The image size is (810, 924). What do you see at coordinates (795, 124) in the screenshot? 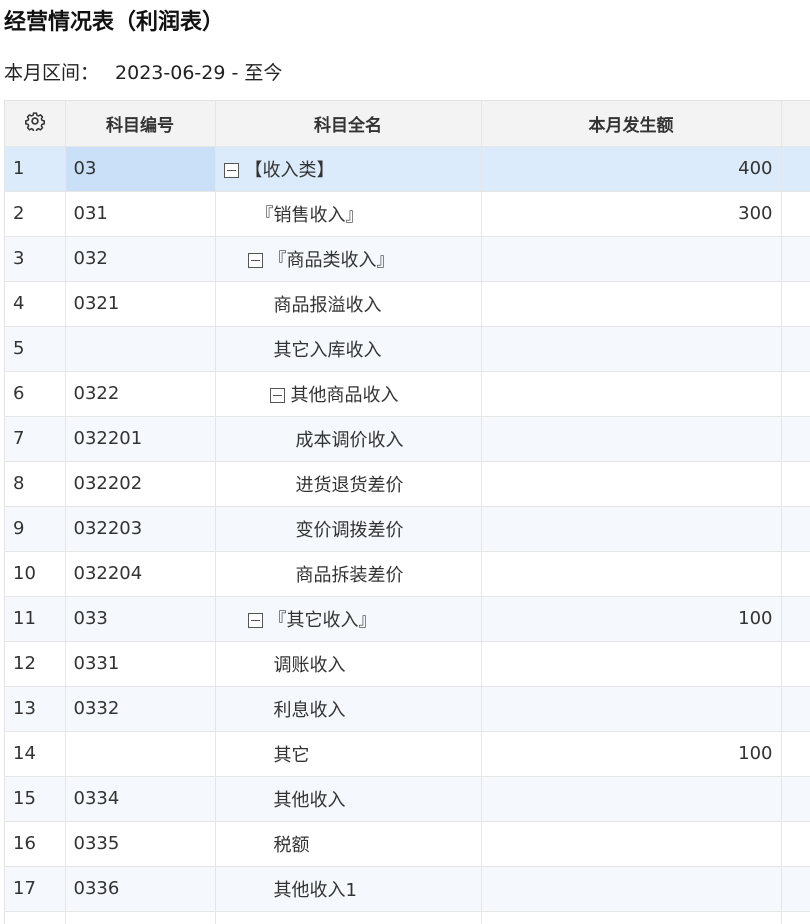
I see `column-header-extra` at bounding box center [795, 124].